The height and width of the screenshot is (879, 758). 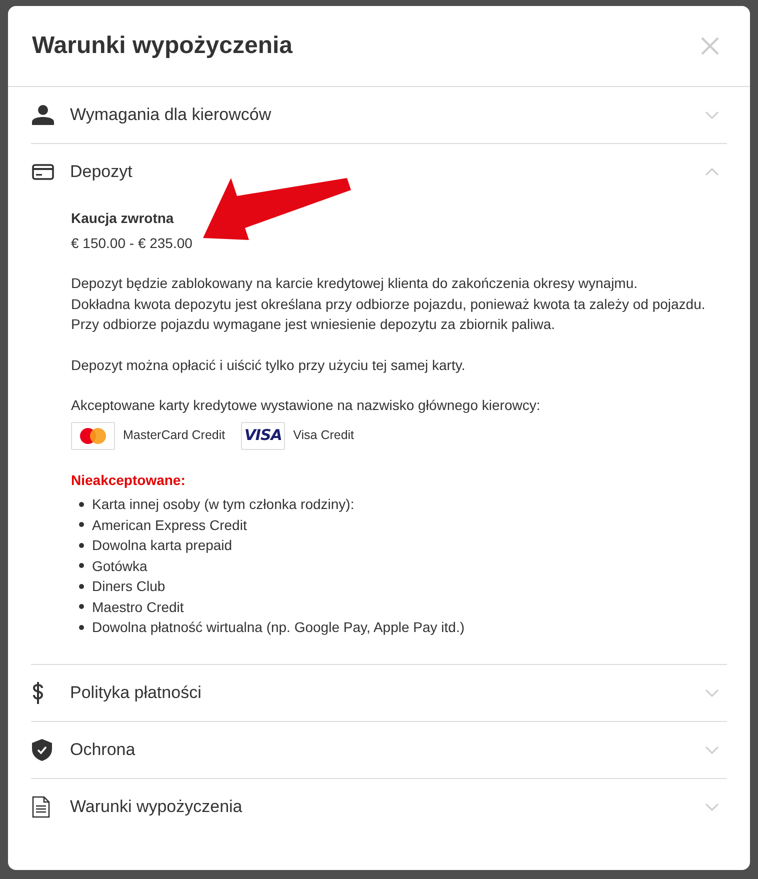 What do you see at coordinates (712, 172) in the screenshot?
I see `chevron-up-icon` at bounding box center [712, 172].